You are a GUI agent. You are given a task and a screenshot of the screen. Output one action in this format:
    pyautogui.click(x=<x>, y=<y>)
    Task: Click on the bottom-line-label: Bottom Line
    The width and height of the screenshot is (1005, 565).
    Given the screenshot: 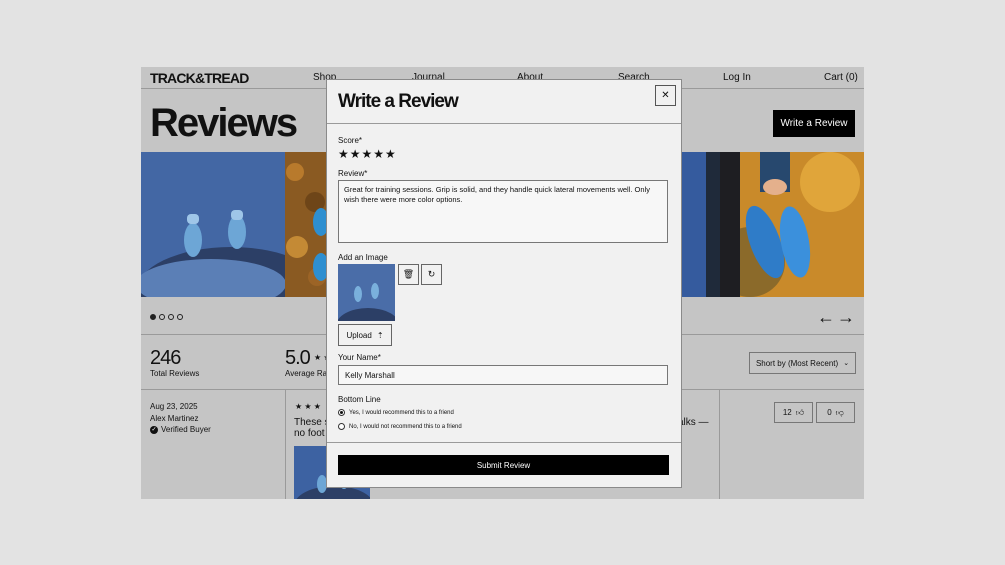 What is the action you would take?
    pyautogui.click(x=359, y=399)
    